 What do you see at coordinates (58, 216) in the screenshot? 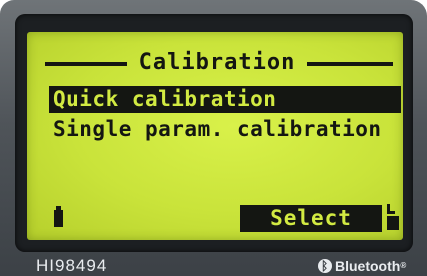
I see `battery-icon` at bounding box center [58, 216].